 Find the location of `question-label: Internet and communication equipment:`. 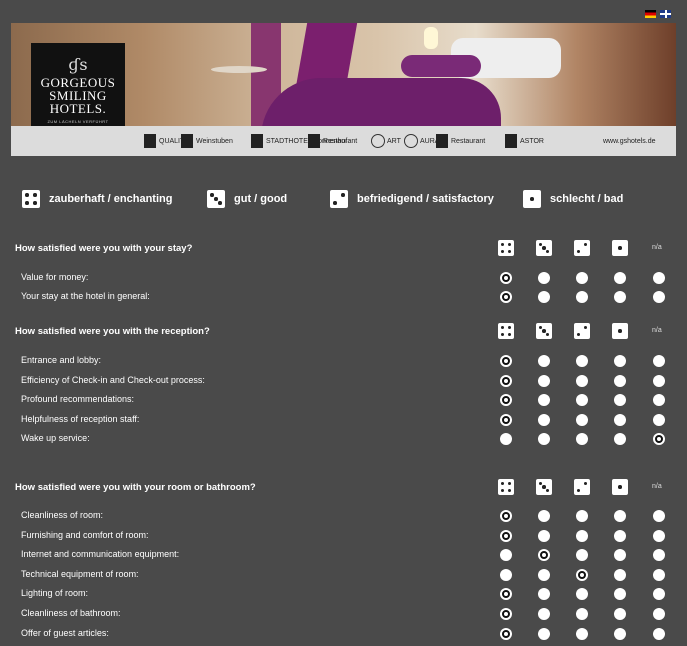

question-label: Internet and communication equipment: is located at coordinates (100, 554).